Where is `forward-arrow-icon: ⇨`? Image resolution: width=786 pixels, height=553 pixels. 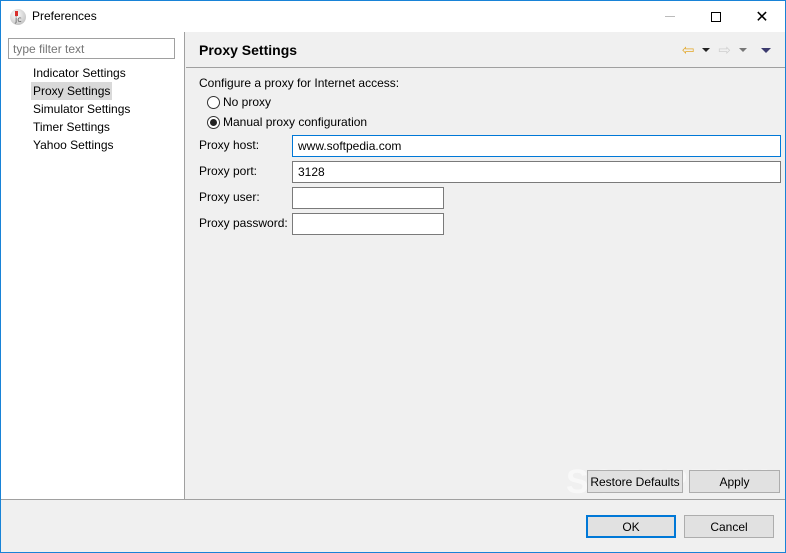
forward-arrow-icon: ⇨ is located at coordinates (724, 50).